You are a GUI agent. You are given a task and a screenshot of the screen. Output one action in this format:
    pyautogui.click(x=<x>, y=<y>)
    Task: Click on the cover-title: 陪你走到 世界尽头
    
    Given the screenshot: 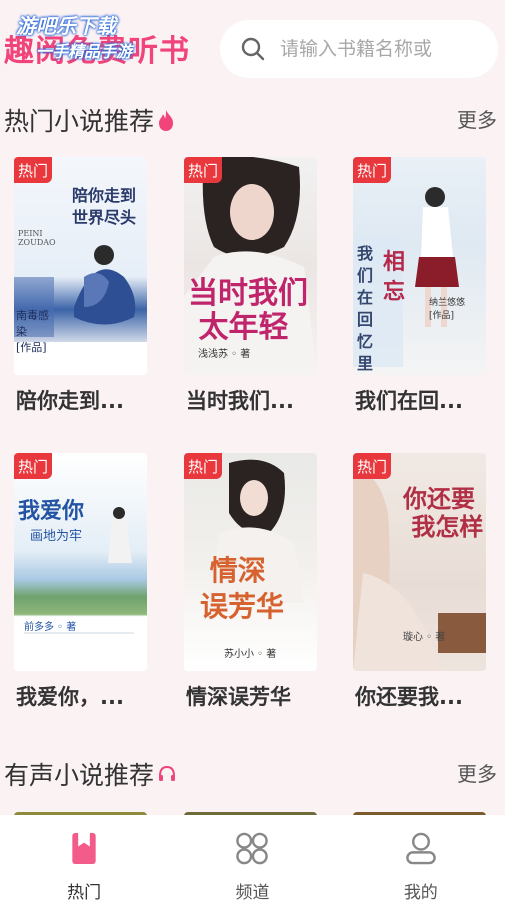 What is the action you would take?
    pyautogui.click(x=104, y=206)
    